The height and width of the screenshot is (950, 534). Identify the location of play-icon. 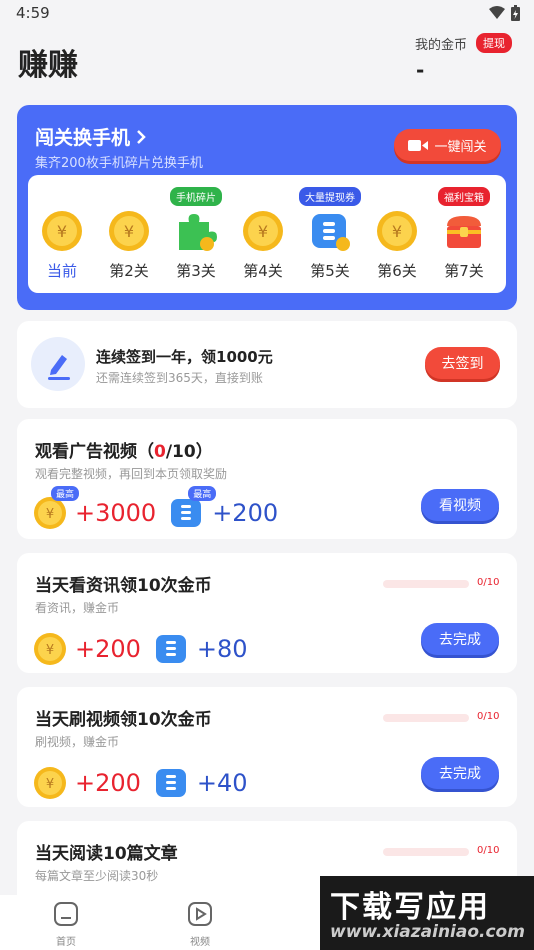
(200, 914).